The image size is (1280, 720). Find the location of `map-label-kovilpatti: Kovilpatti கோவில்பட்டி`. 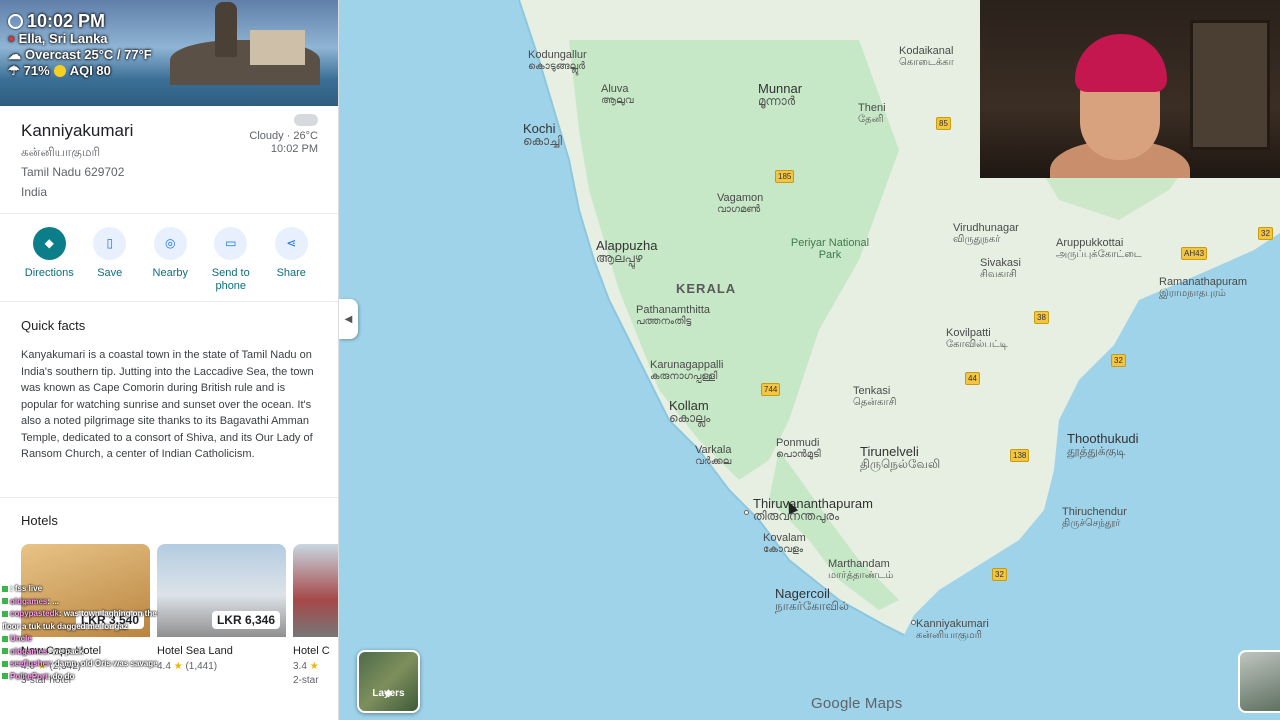

map-label-kovilpatti: Kovilpatti கோவில்பட்டி is located at coordinates (977, 339).